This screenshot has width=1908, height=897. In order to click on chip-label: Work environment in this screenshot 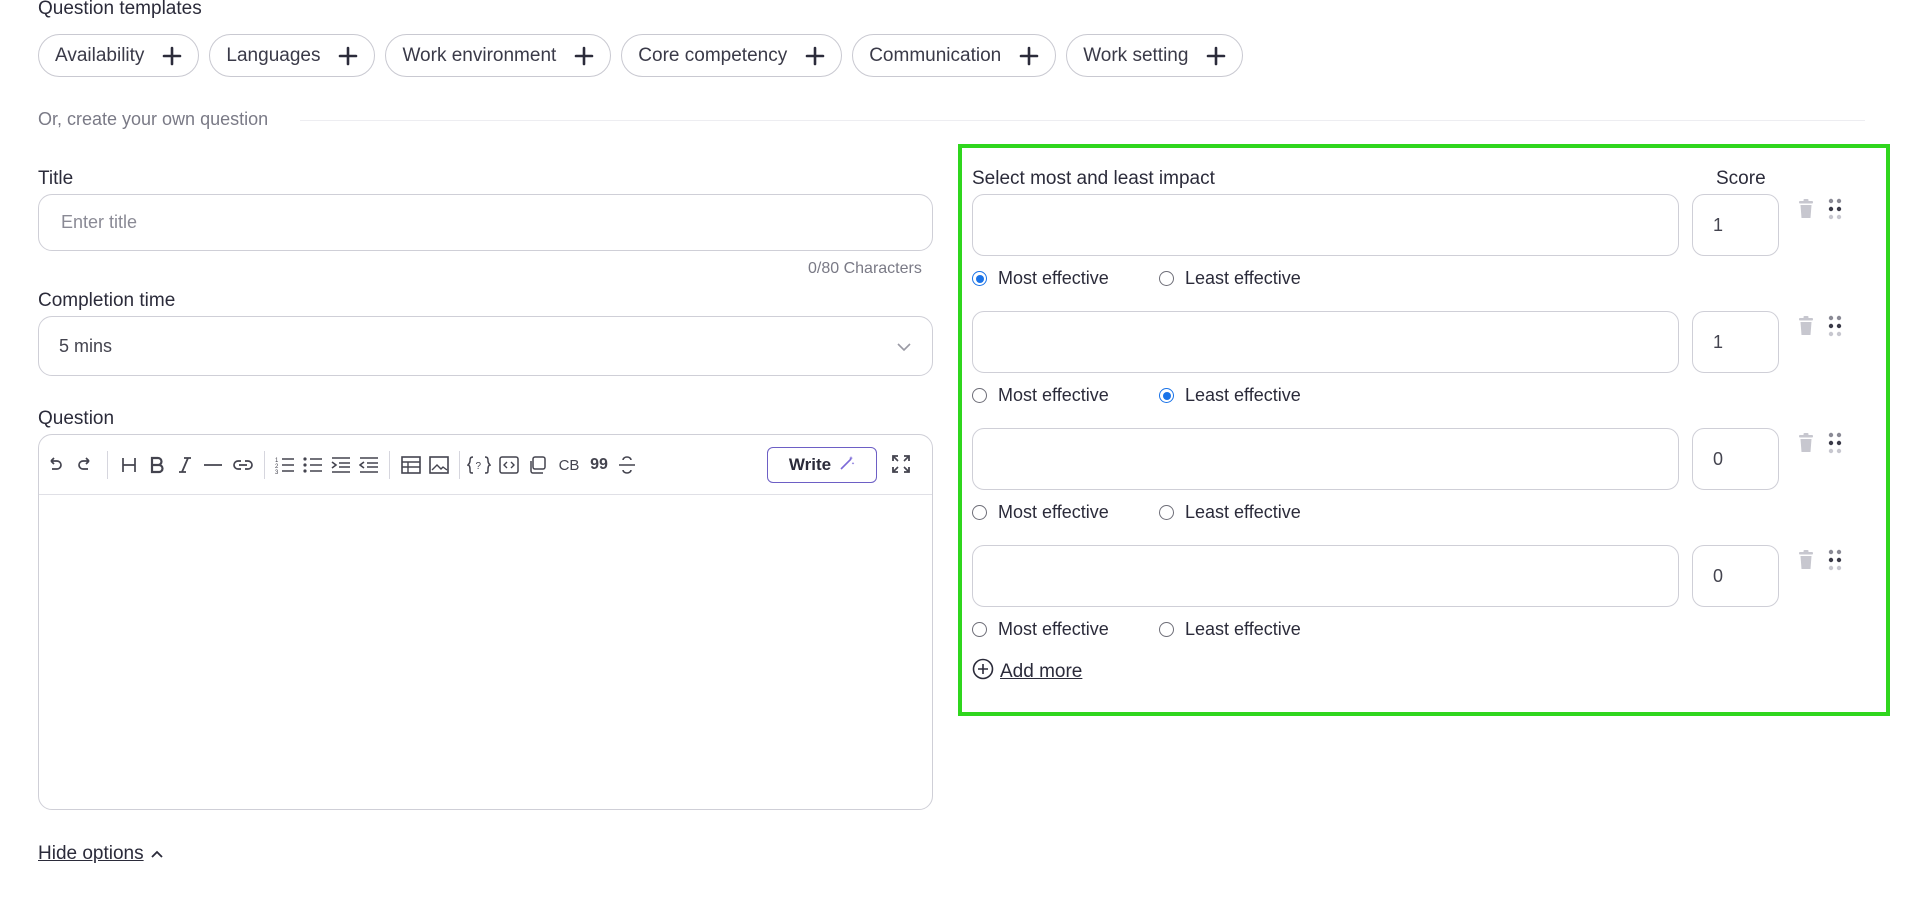, I will do `click(479, 55)`.